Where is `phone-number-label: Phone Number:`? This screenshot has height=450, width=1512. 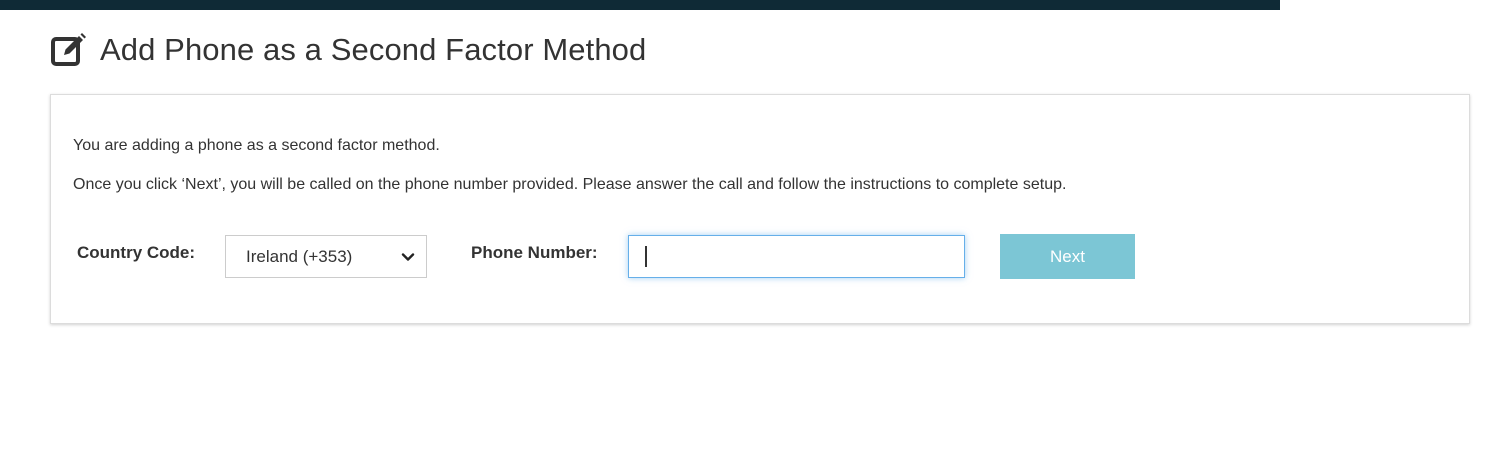 phone-number-label: Phone Number: is located at coordinates (534, 252).